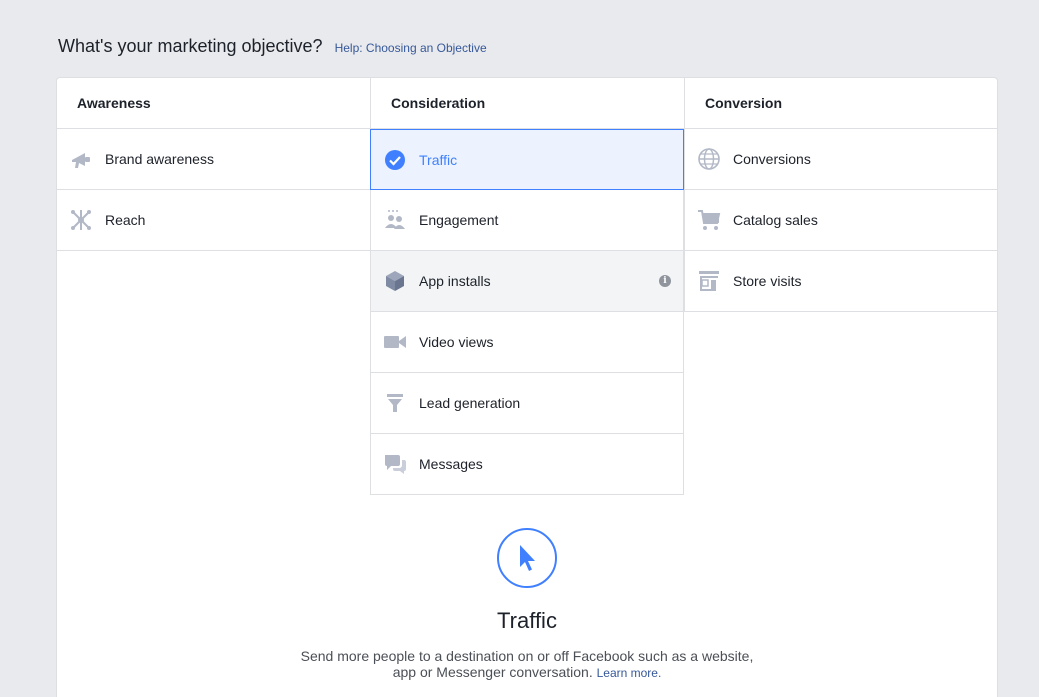 The width and height of the screenshot is (1039, 697). Describe the element at coordinates (840, 159) in the screenshot. I see `objective-conversions: Conversions` at that location.